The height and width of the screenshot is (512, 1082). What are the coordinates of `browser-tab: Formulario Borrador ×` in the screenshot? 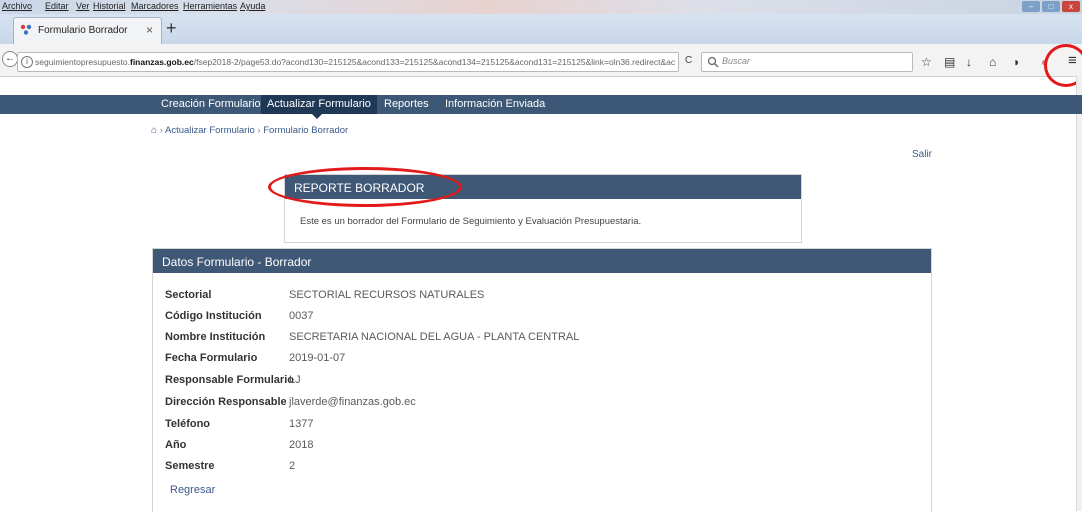 It's located at (87, 31).